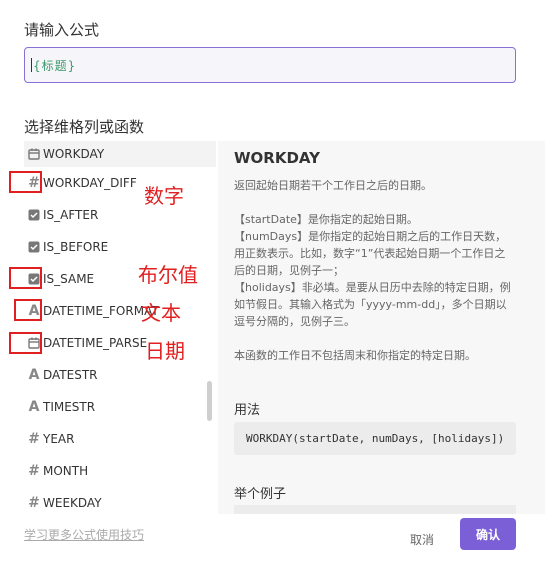 This screenshot has width=545, height=575. Describe the element at coordinates (70, 375) in the screenshot. I see `list-item-label: DATESTR` at that location.